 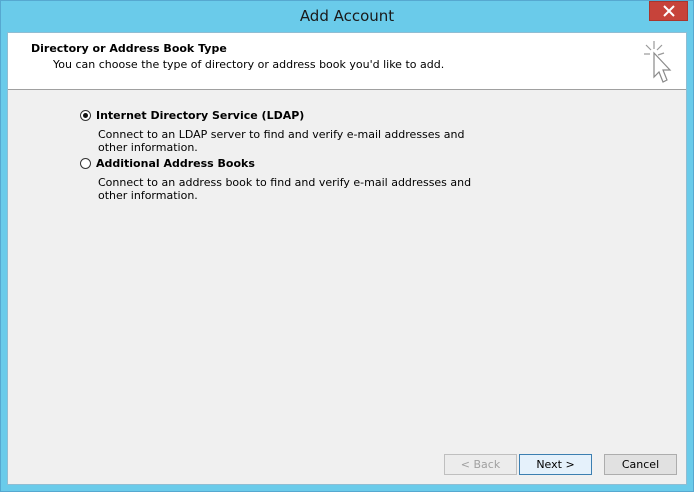 What do you see at coordinates (85, 115) in the screenshot?
I see `radio-ldap` at bounding box center [85, 115].